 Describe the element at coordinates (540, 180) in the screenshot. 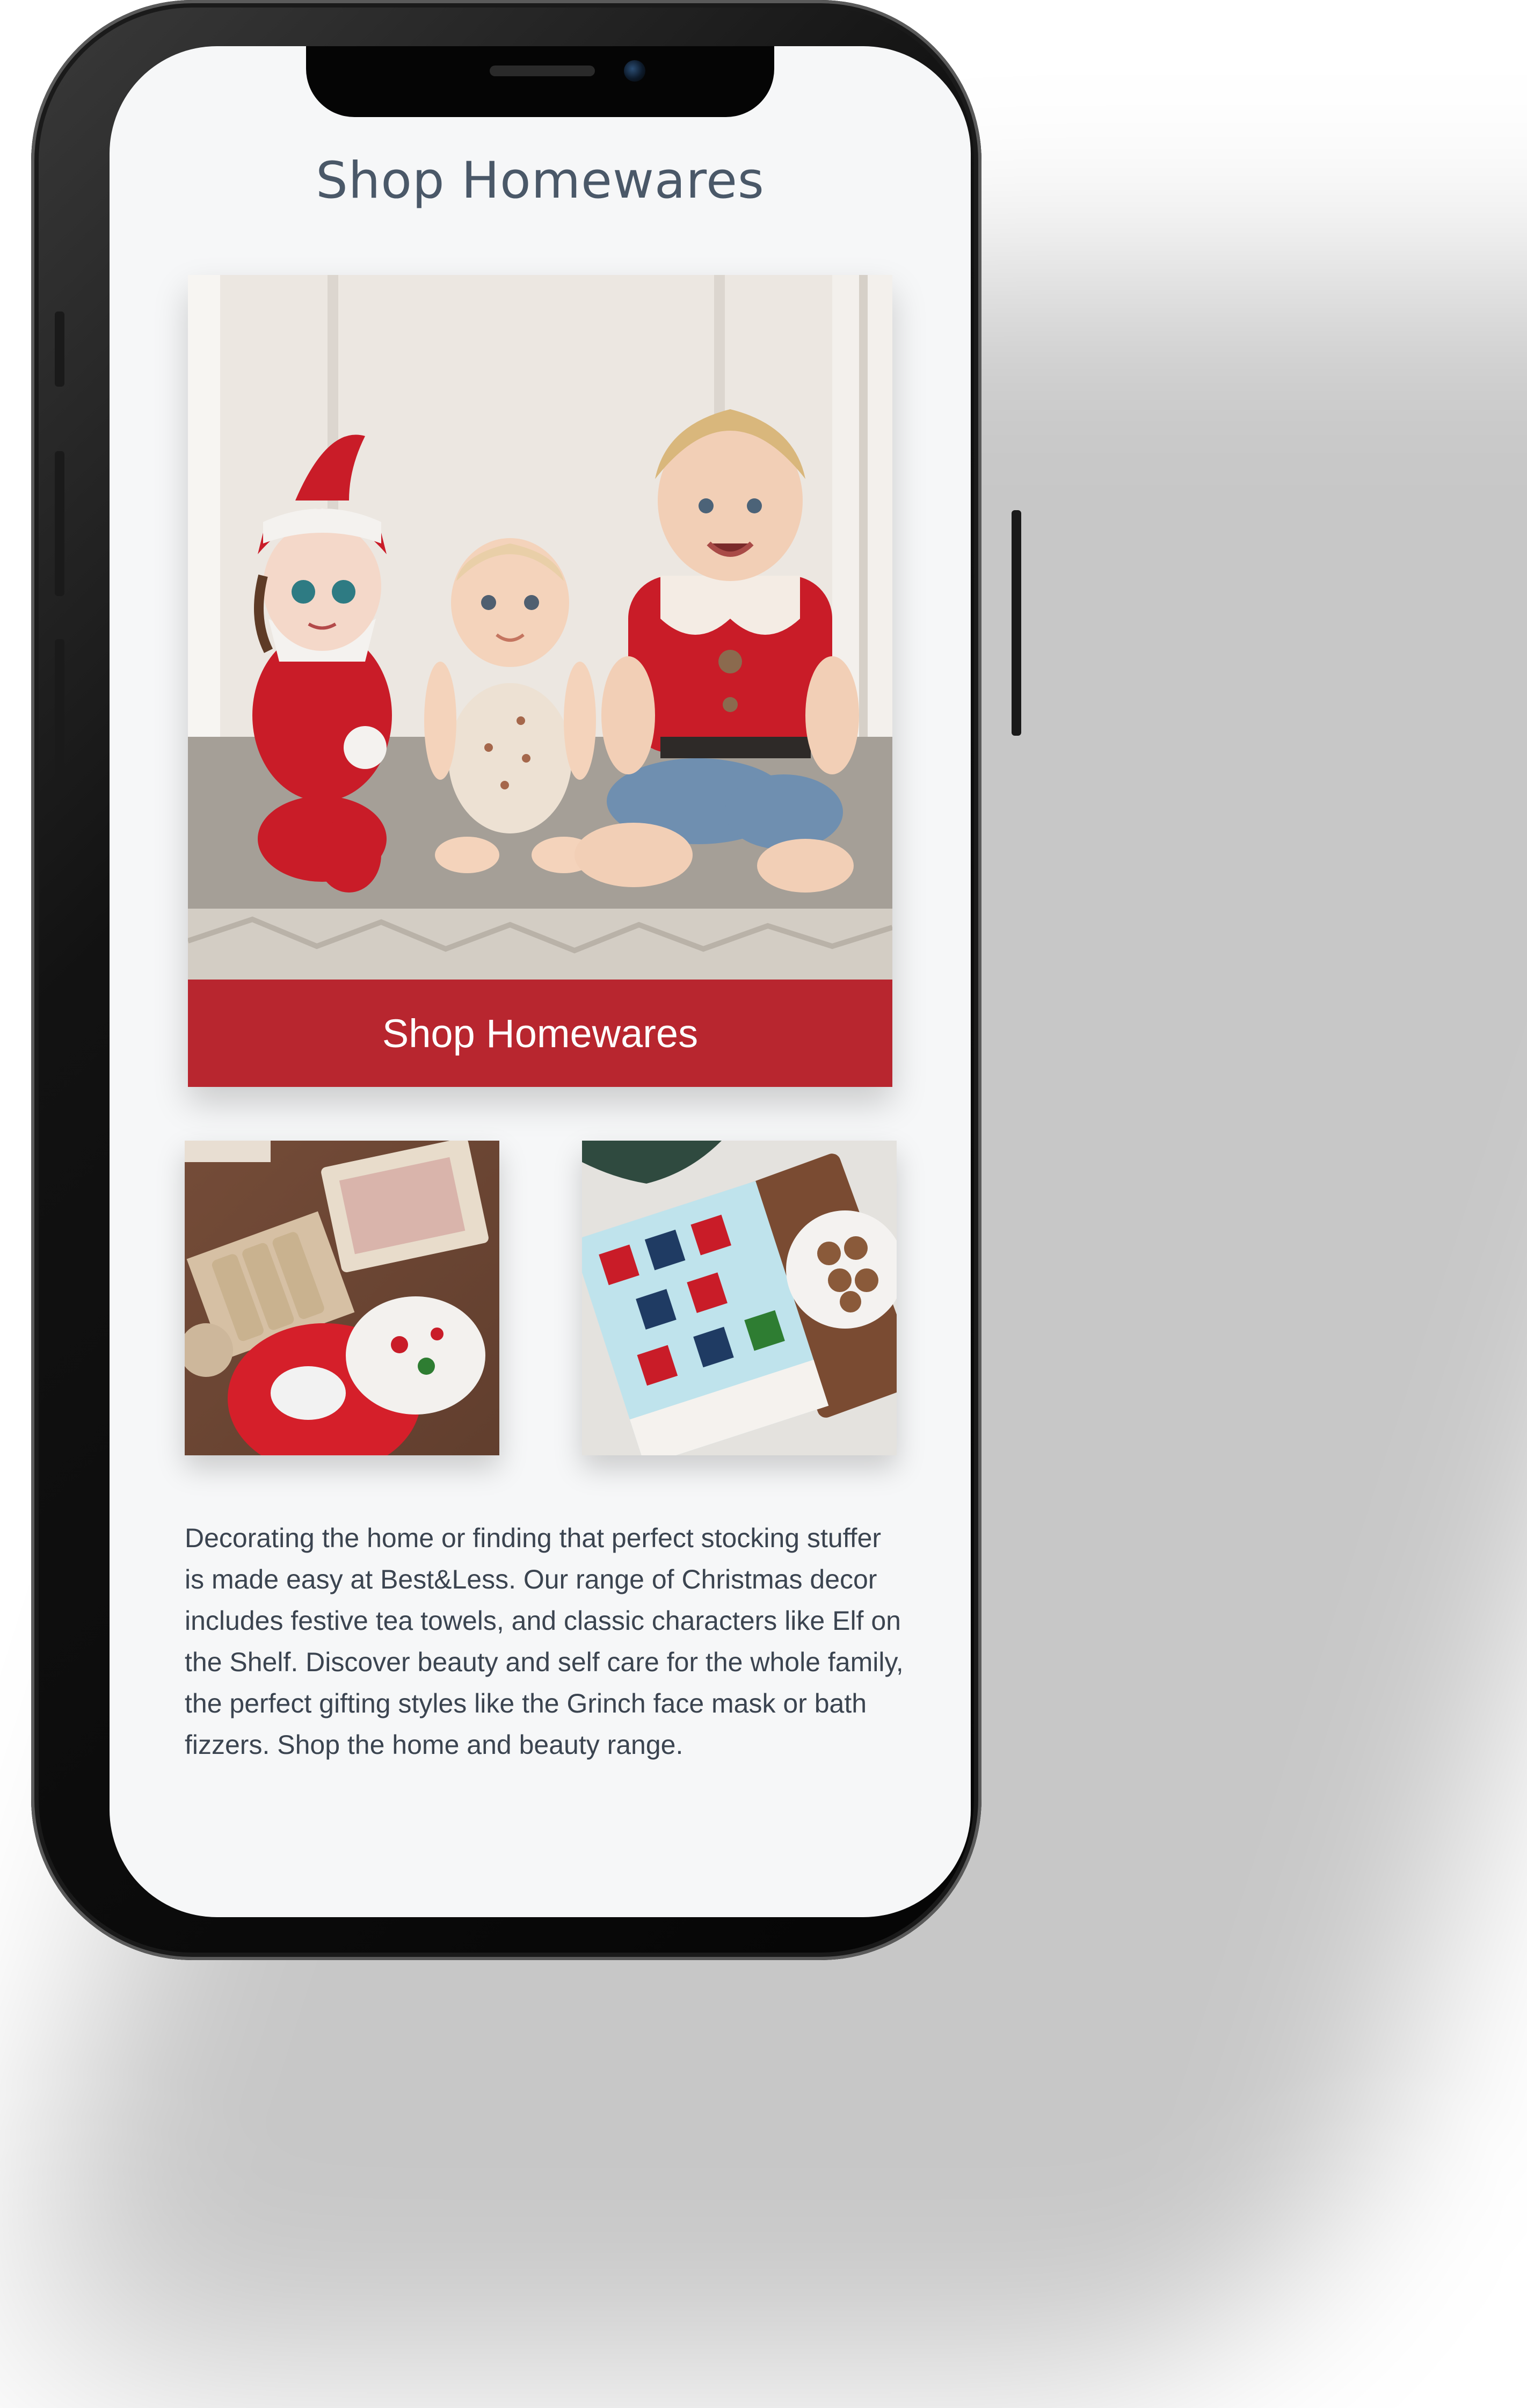

I see `page-title: Shop Homewares` at that location.